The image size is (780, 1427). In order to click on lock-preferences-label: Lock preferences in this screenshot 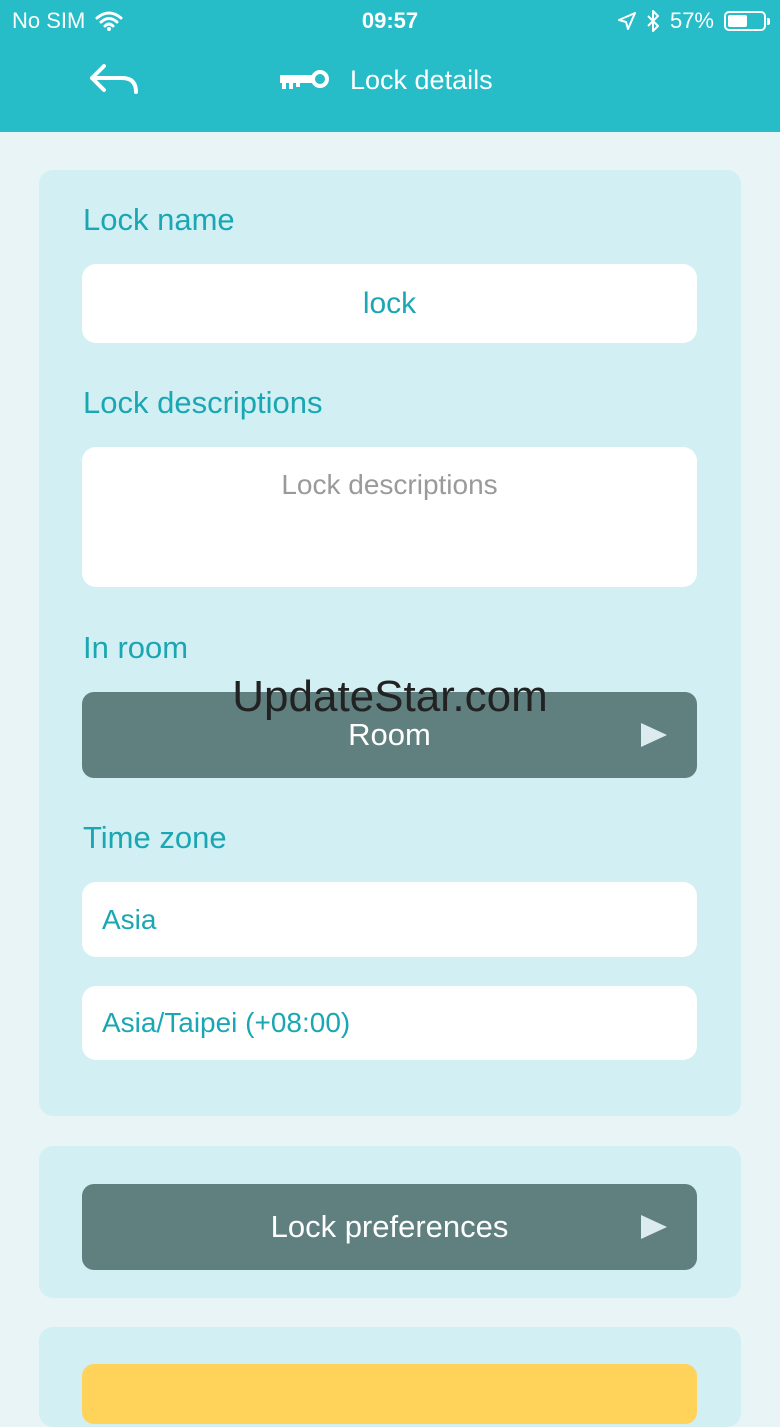, I will do `click(389, 1226)`.